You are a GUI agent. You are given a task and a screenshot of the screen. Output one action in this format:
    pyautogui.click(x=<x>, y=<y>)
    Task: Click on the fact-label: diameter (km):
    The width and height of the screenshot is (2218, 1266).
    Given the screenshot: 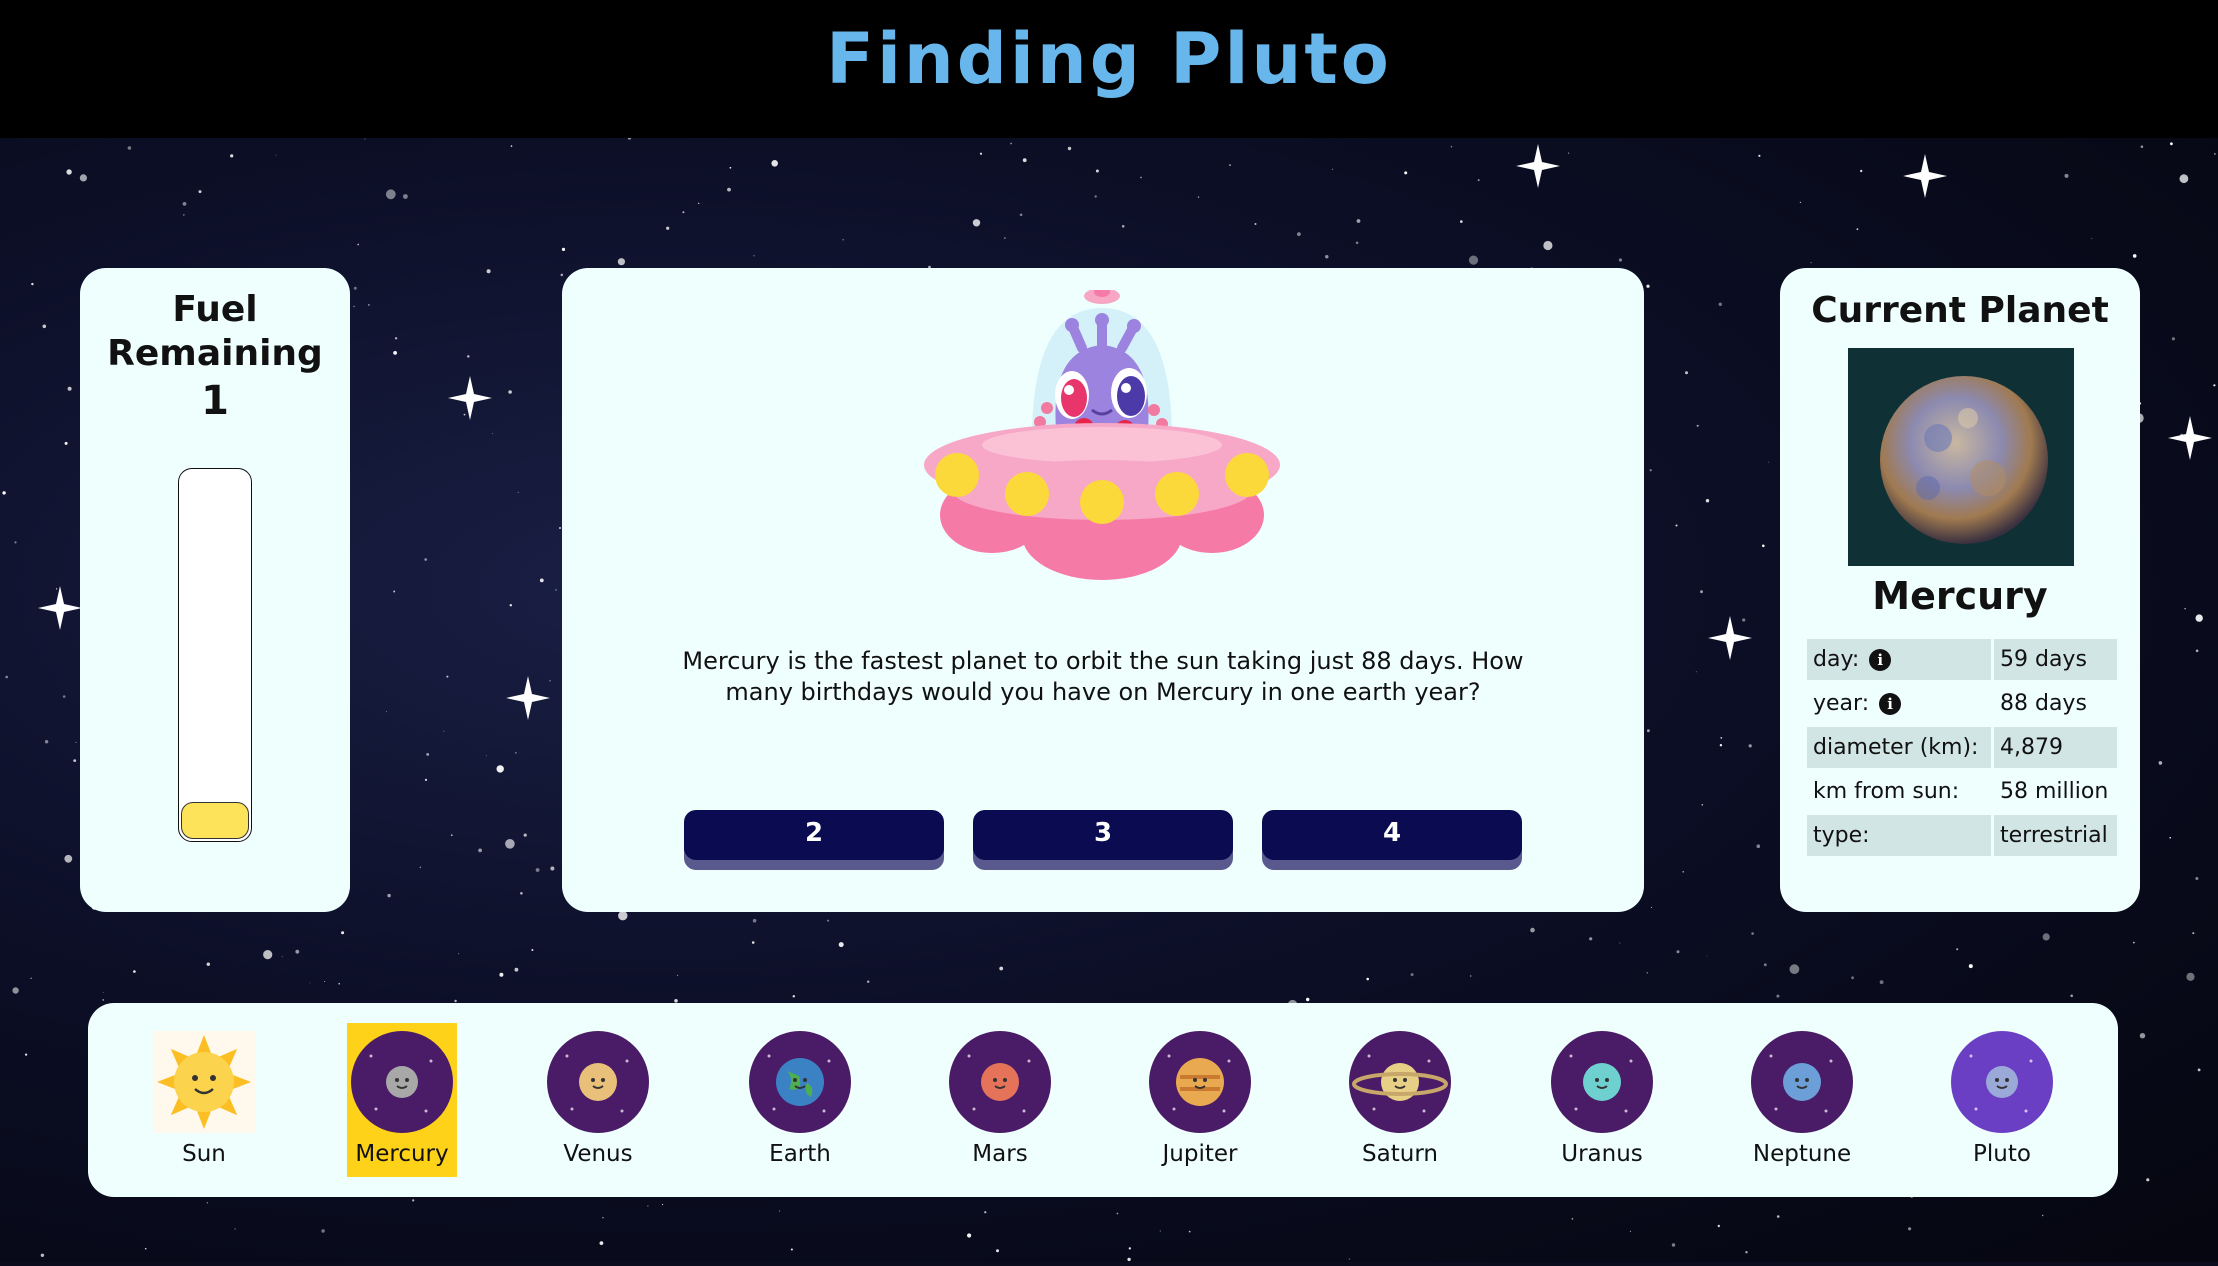 What is the action you would take?
    pyautogui.click(x=1899, y=747)
    